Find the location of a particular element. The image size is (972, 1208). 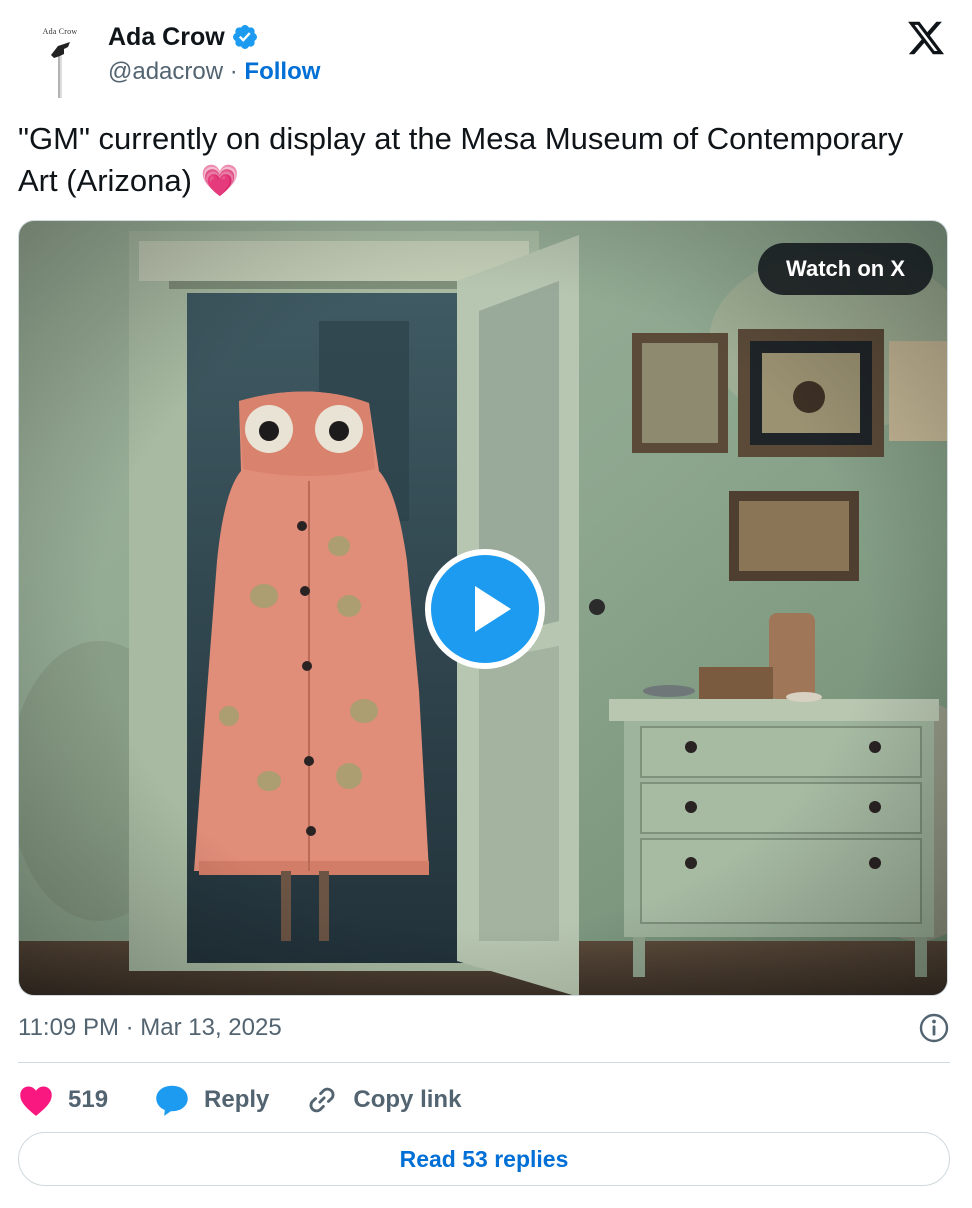

follow-button: Follow is located at coordinates (282, 71).